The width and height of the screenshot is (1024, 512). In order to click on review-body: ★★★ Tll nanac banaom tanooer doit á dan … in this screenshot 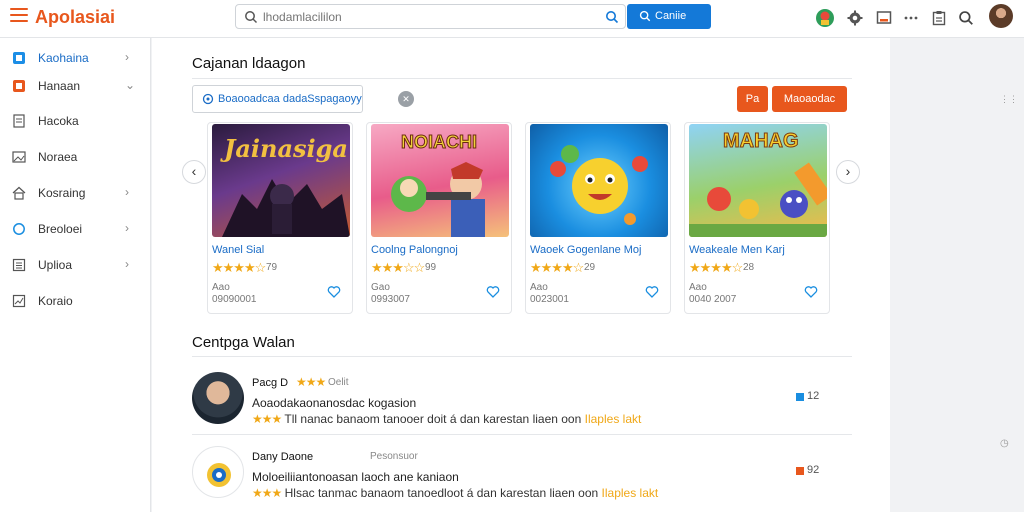, I will do `click(446, 419)`.